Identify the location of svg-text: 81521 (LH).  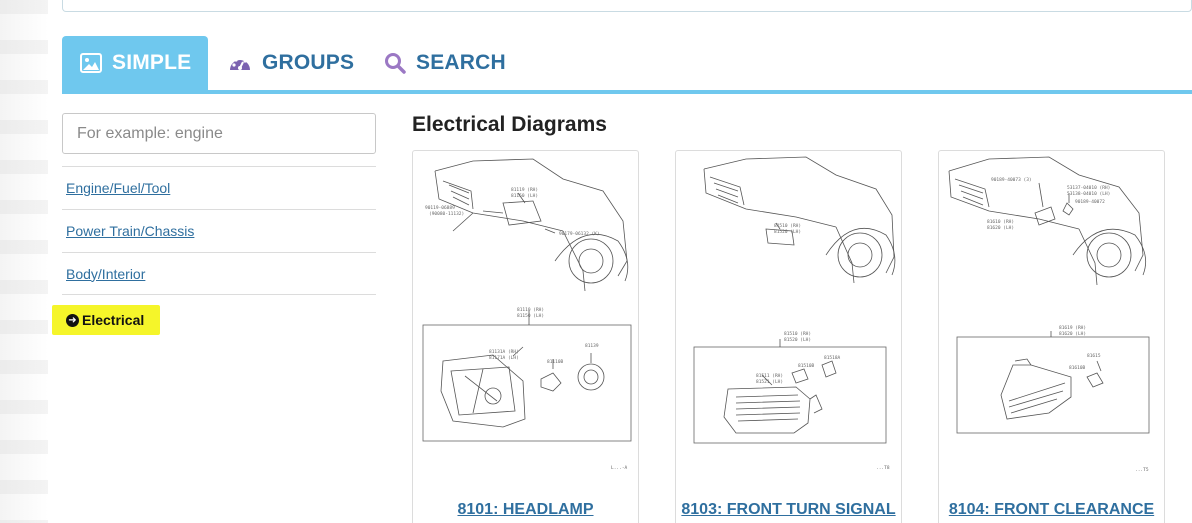
(769, 382).